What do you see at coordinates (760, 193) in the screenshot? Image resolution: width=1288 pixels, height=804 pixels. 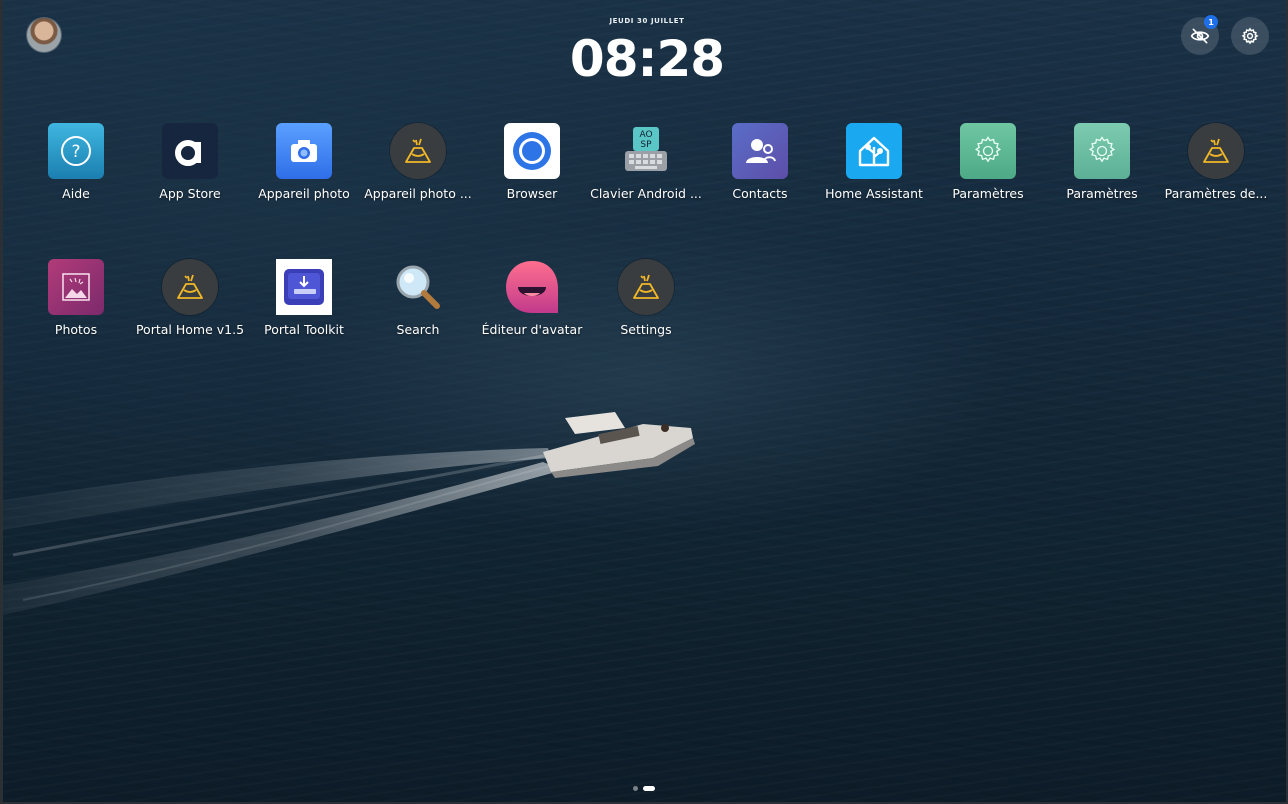 I see `app-label: Contacts` at bounding box center [760, 193].